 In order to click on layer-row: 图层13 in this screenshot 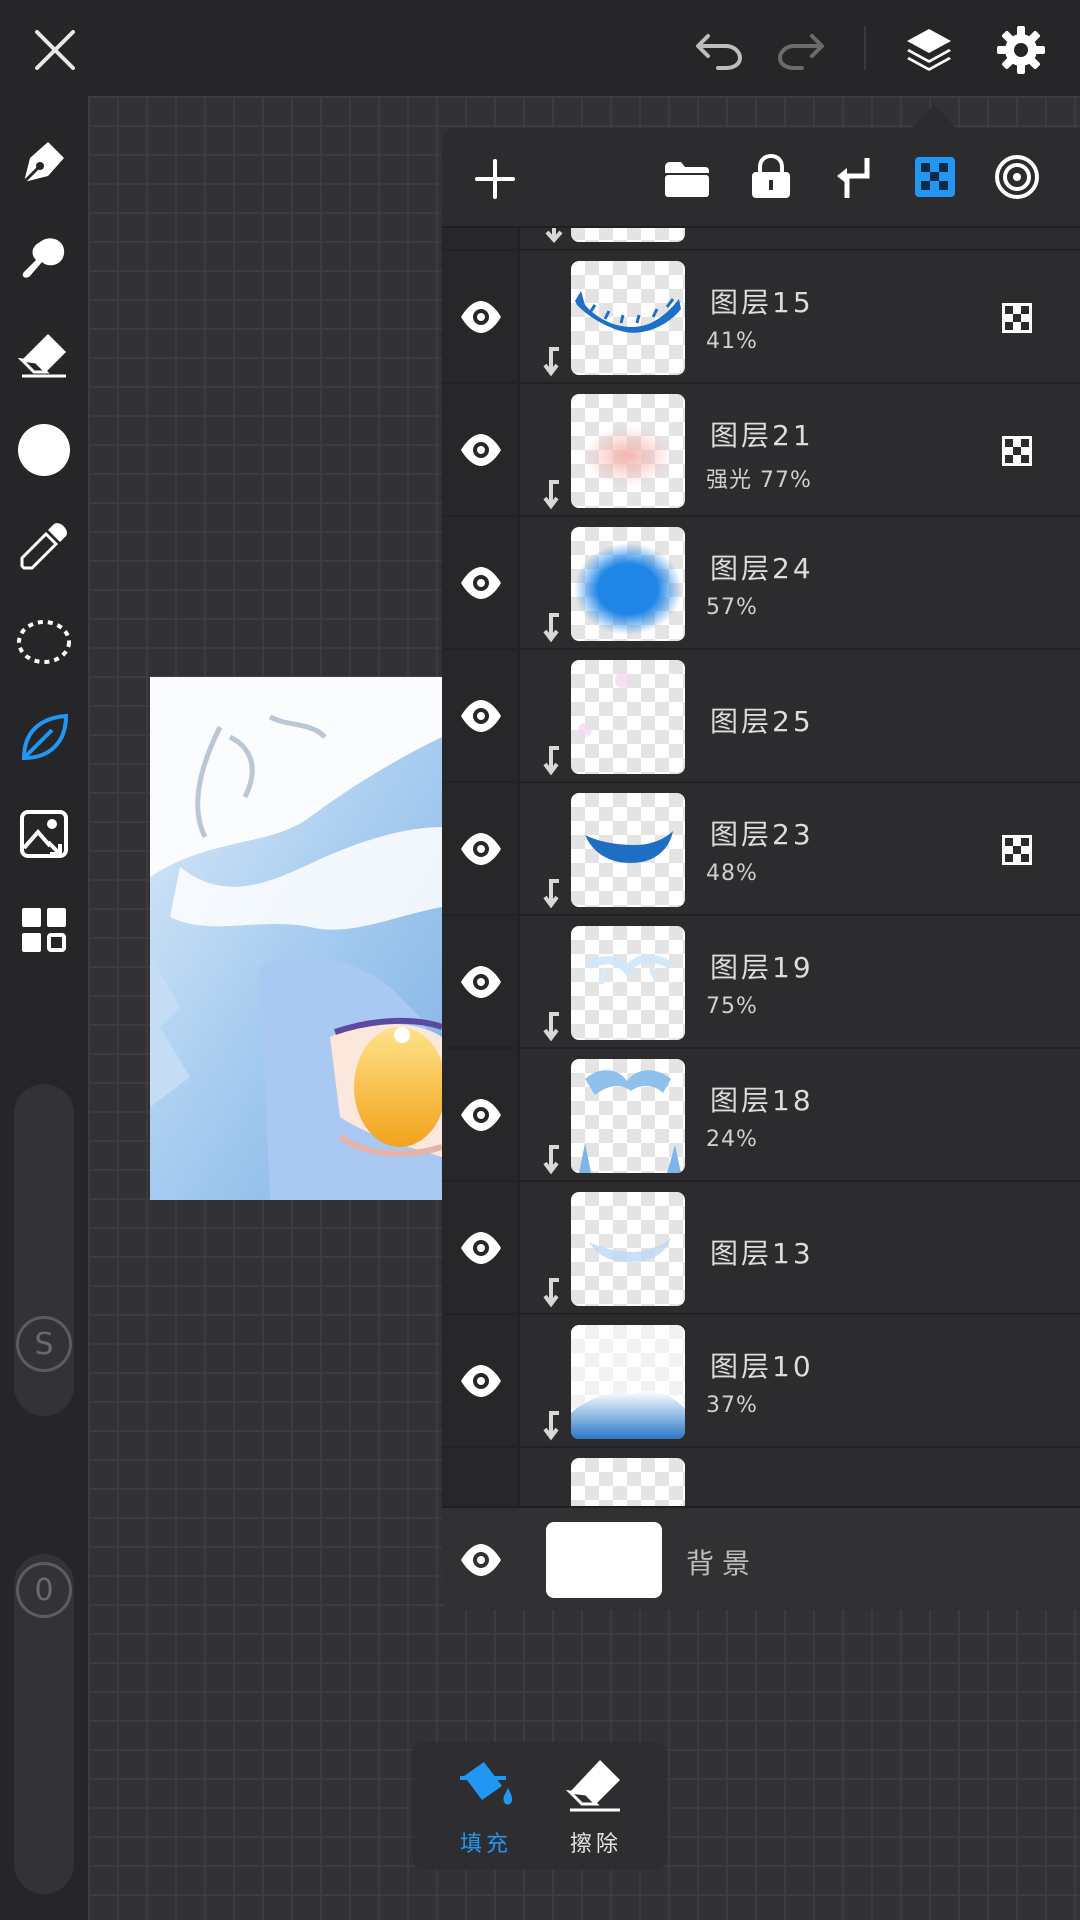, I will do `click(761, 1248)`.